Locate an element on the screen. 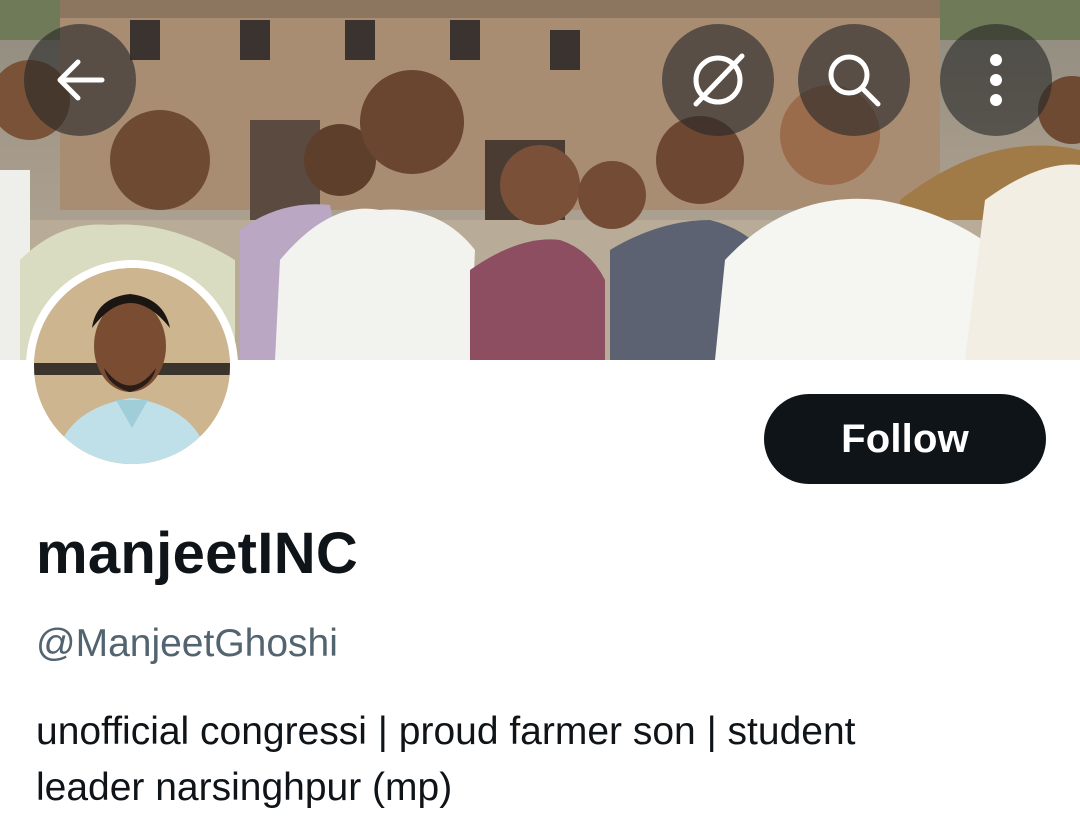 The image size is (1080, 816). username-handle: @ManjeetGhoshi is located at coordinates (187, 643).